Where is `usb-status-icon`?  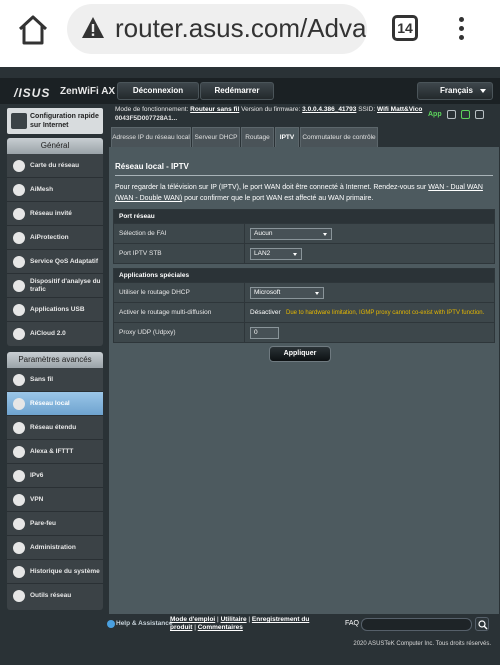
usb-status-icon is located at coordinates (479, 114).